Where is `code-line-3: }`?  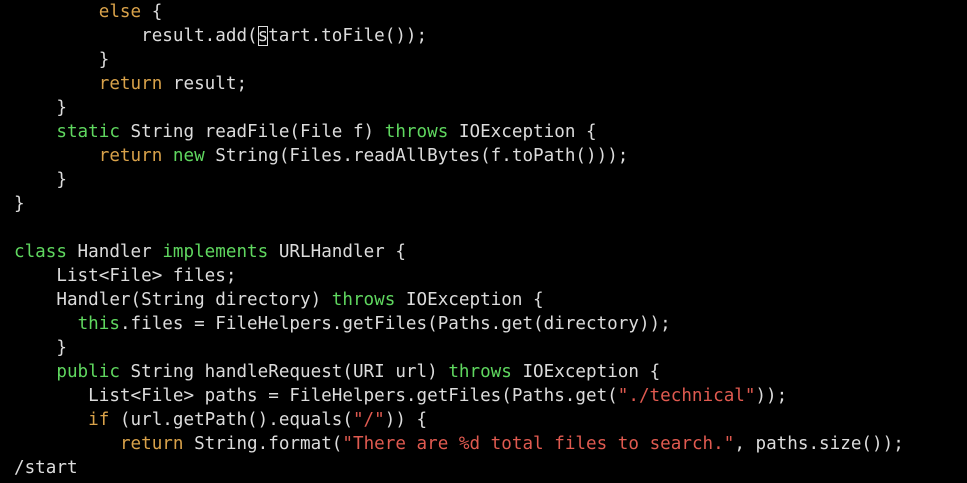
code-line-3: } is located at coordinates (62, 60).